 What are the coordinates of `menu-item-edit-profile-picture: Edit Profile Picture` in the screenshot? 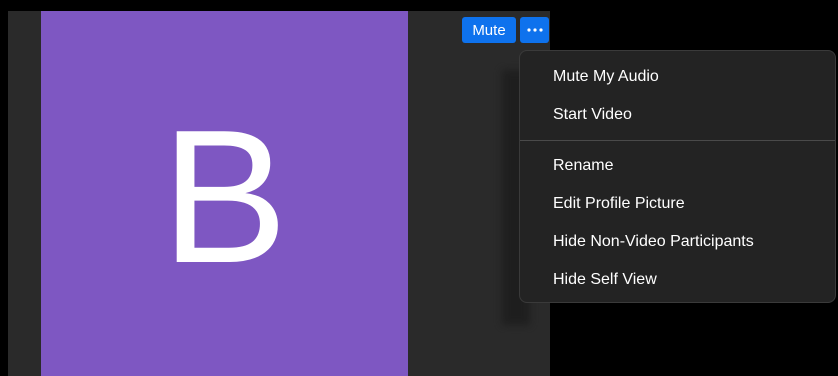 It's located at (677, 204).